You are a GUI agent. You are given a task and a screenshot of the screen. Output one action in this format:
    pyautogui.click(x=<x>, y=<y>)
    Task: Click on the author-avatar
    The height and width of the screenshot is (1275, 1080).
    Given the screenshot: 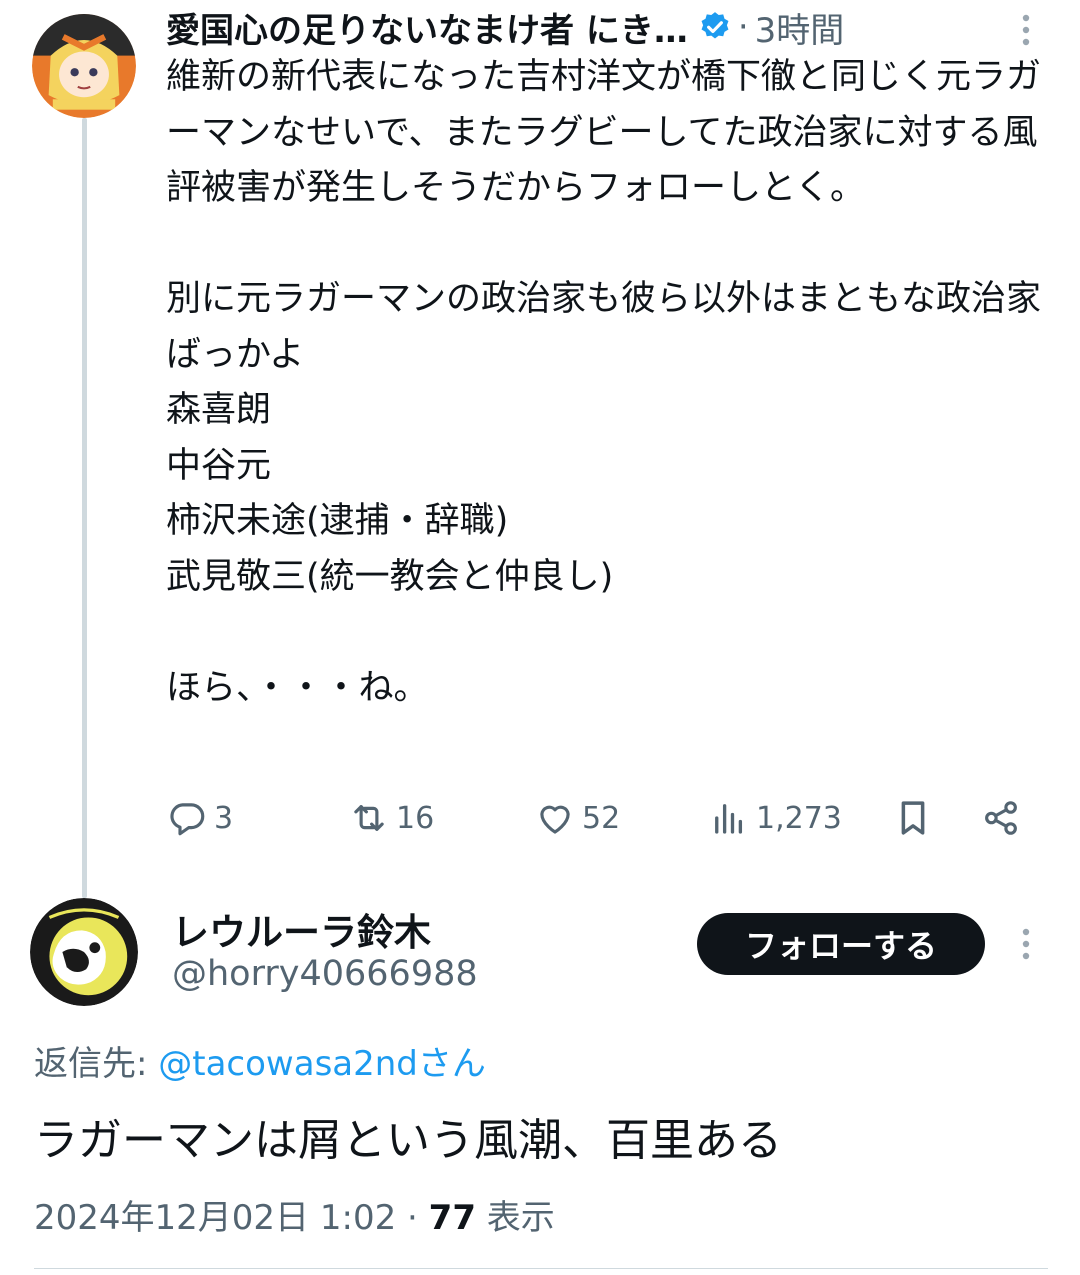 What is the action you would take?
    pyautogui.click(x=84, y=66)
    